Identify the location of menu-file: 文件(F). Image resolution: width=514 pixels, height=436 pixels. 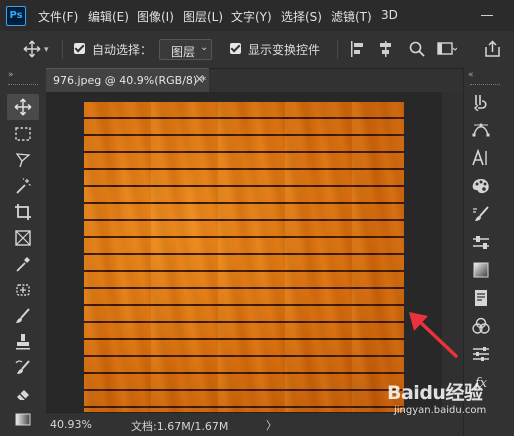
(58, 16).